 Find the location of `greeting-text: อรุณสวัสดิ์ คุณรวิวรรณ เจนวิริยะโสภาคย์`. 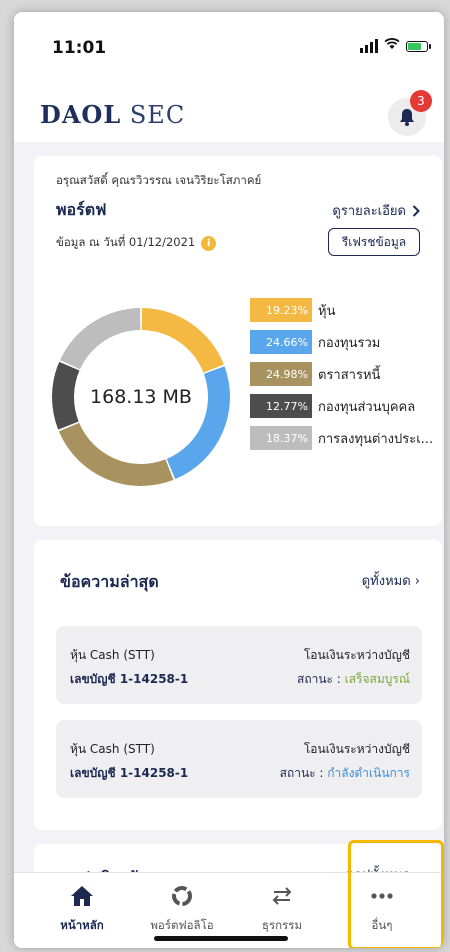

greeting-text: อรุณสวัสดิ์ คุณรวิวรรณ เจนวิริยะโสภาคย์ is located at coordinates (159, 180).